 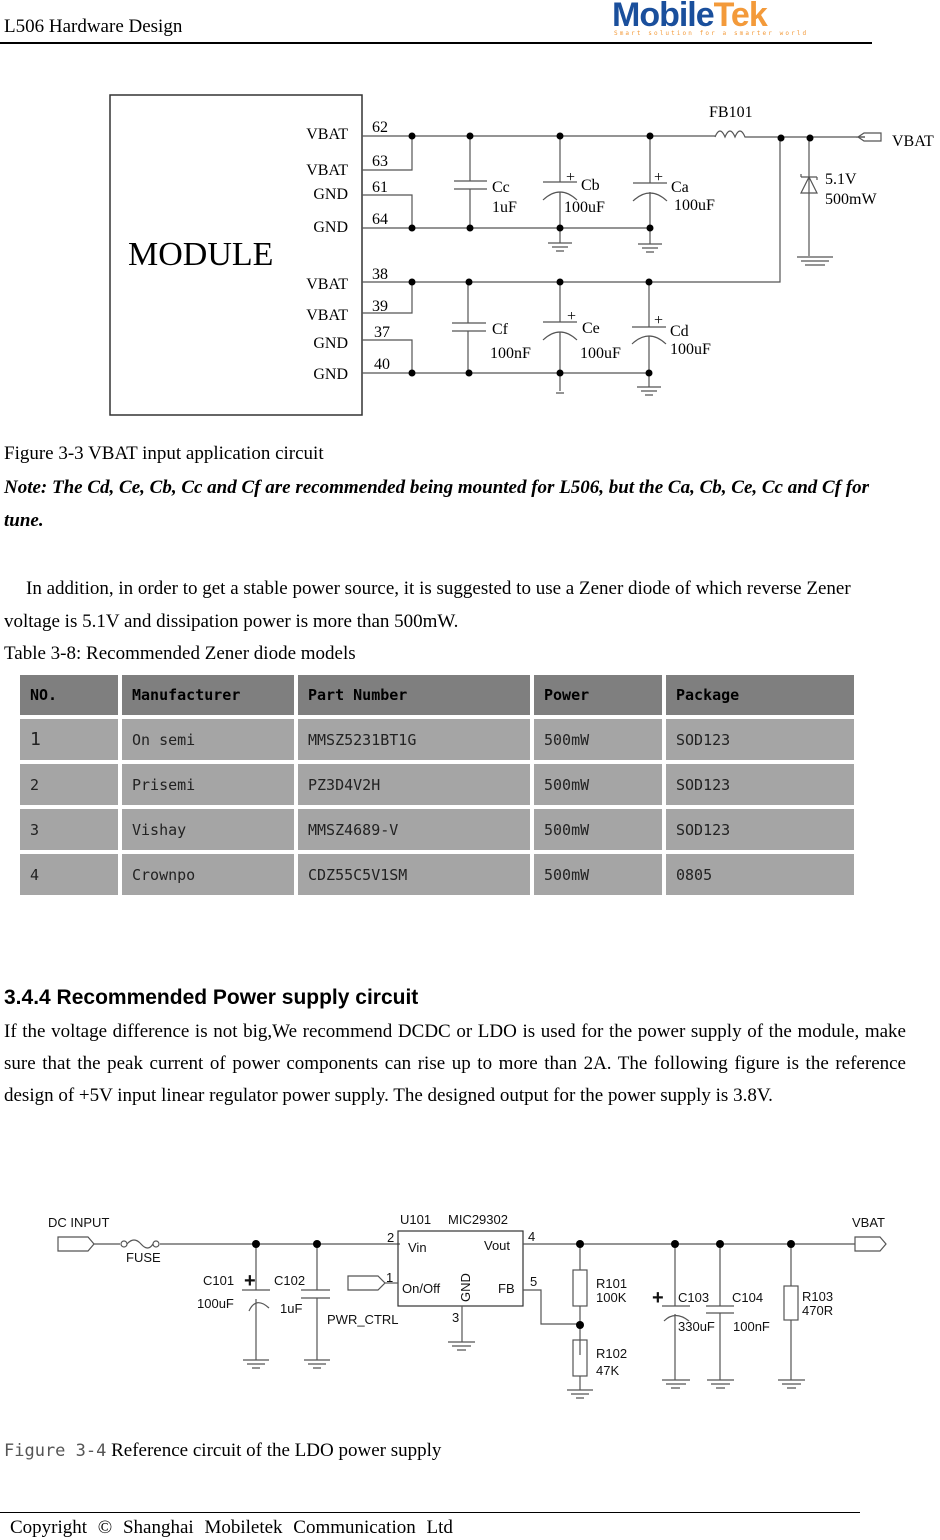 What do you see at coordinates (694, 205) in the screenshot?
I see `ca-value: 100uF` at bounding box center [694, 205].